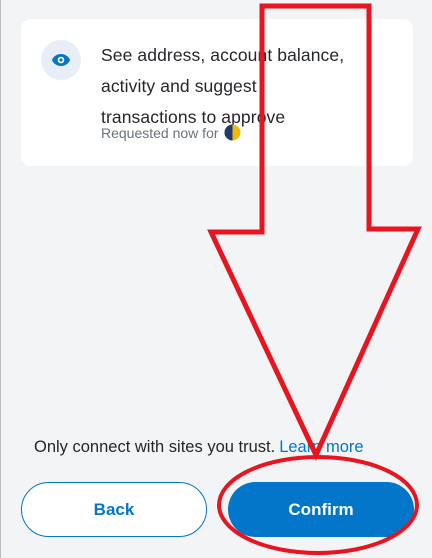 The height and width of the screenshot is (558, 432). Describe the element at coordinates (160, 132) in the screenshot. I see `requested-label: Requested now for` at that location.